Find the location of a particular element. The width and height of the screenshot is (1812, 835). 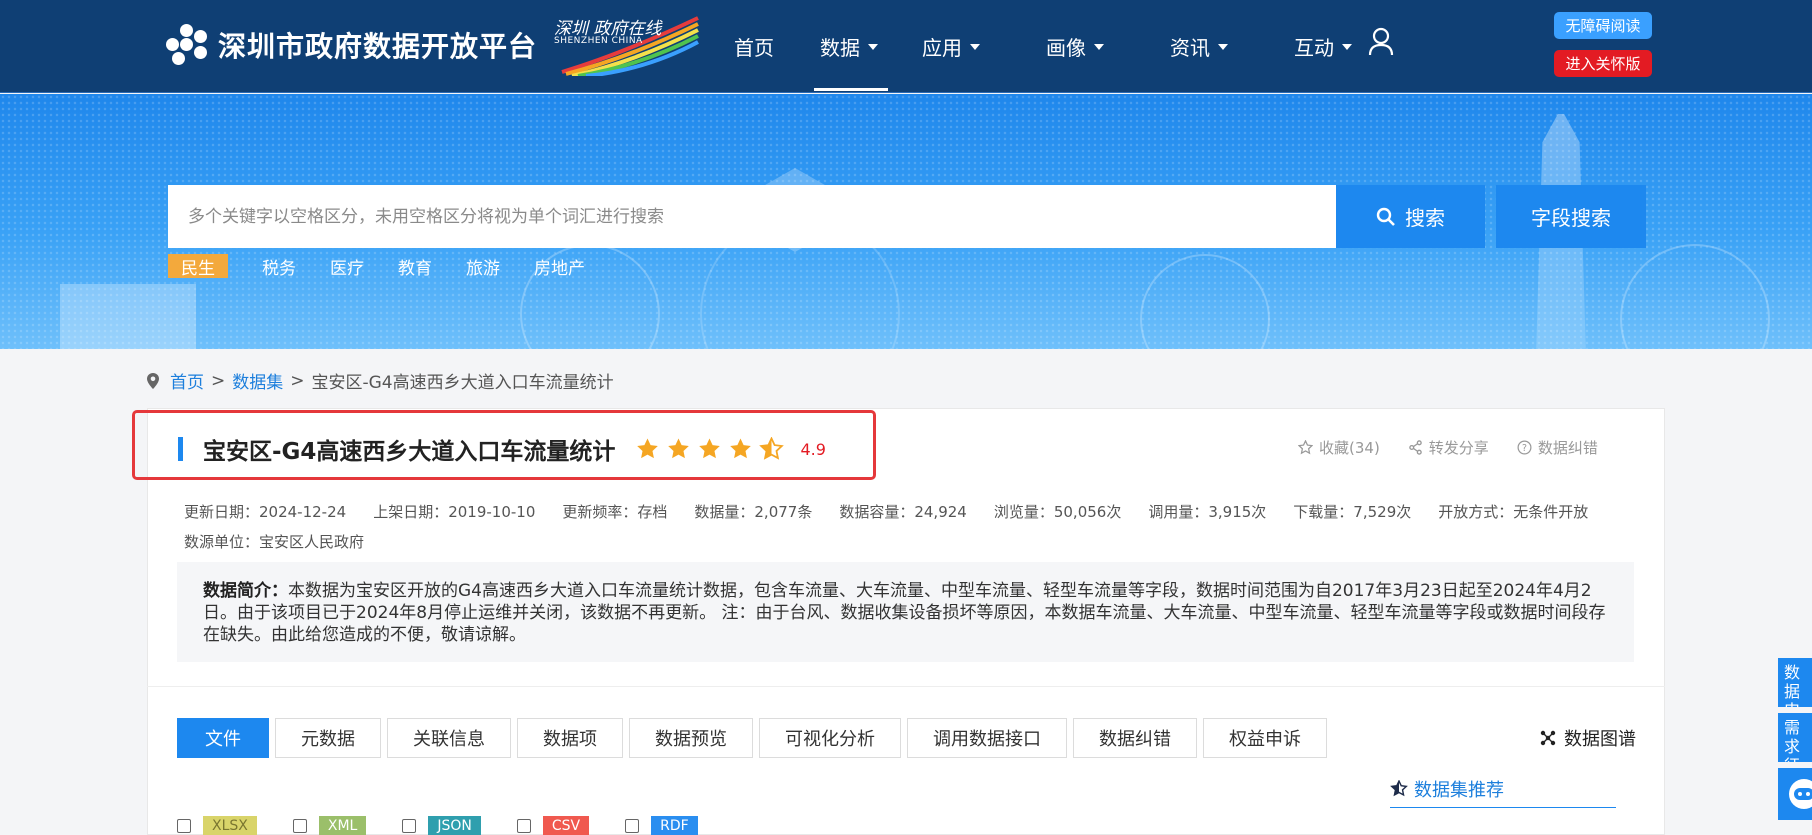

breadcrumb-current: 宝安区-G4高速西乡大道入口车流量统计 is located at coordinates (462, 383).